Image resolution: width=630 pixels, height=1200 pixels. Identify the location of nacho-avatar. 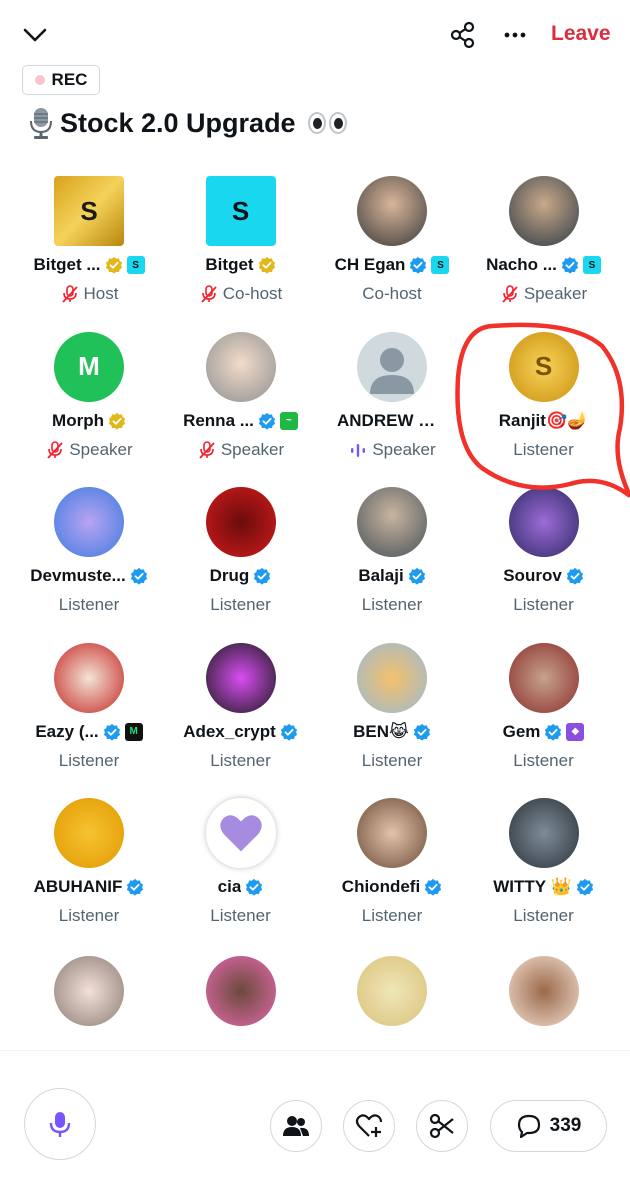
(543, 211).